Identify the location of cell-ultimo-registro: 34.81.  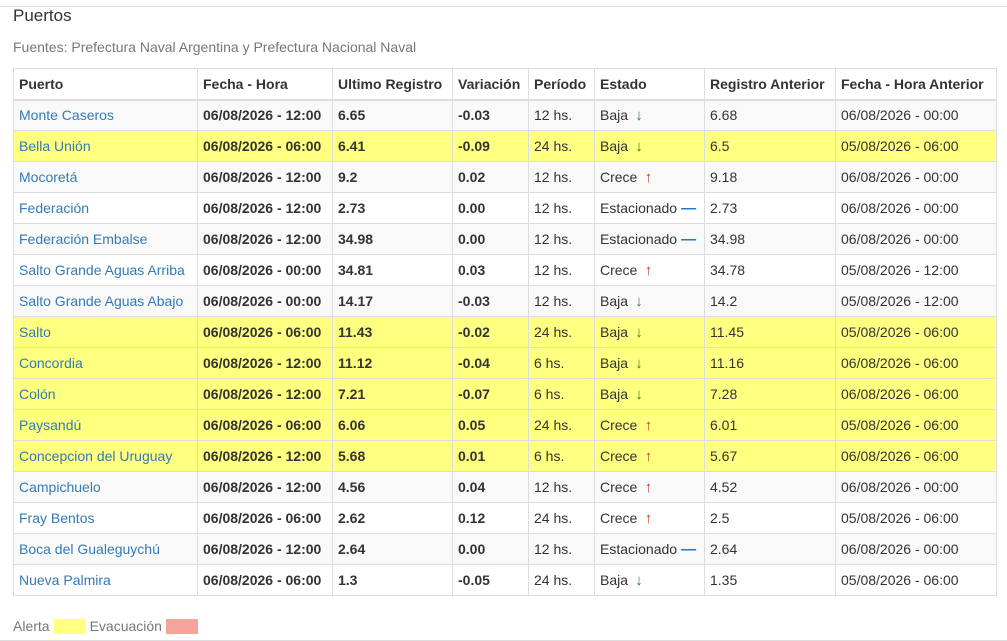
(392, 270).